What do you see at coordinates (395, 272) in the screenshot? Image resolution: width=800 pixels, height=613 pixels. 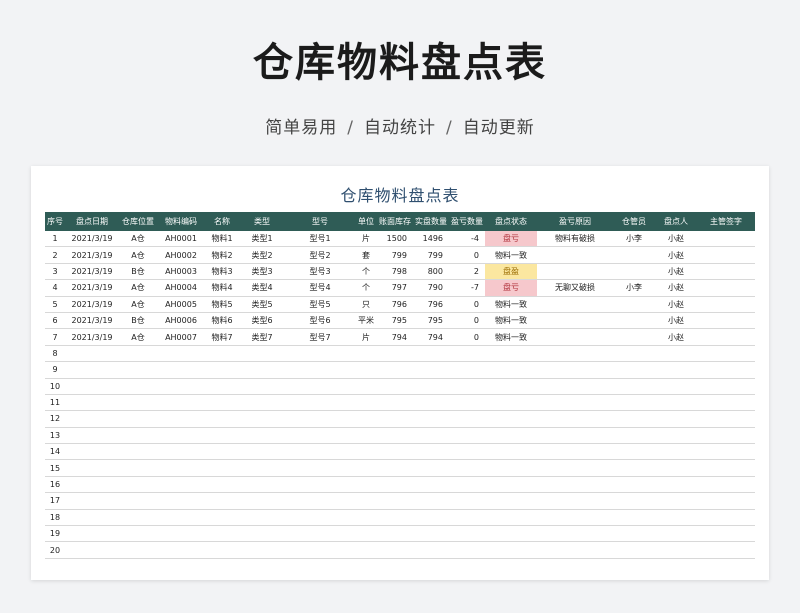 I see `cell-book: 798` at bounding box center [395, 272].